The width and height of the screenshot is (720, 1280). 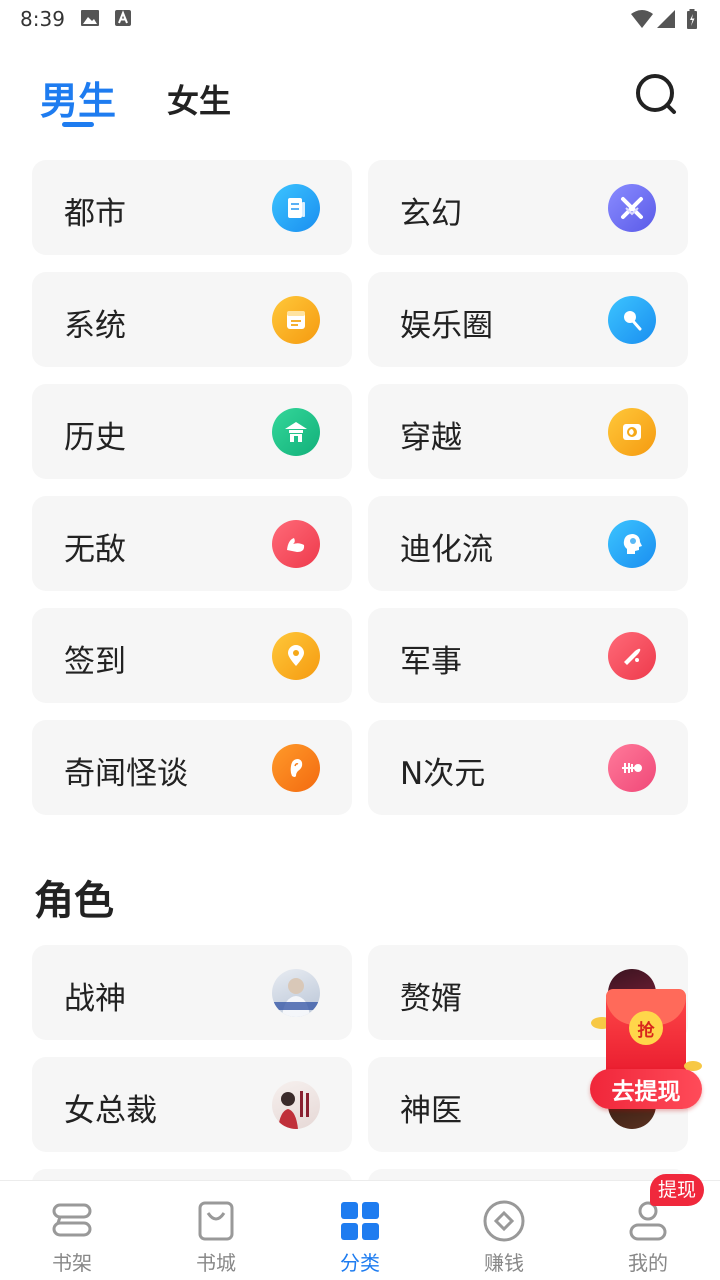 What do you see at coordinates (296, 768) in the screenshot?
I see `ear-icon` at bounding box center [296, 768].